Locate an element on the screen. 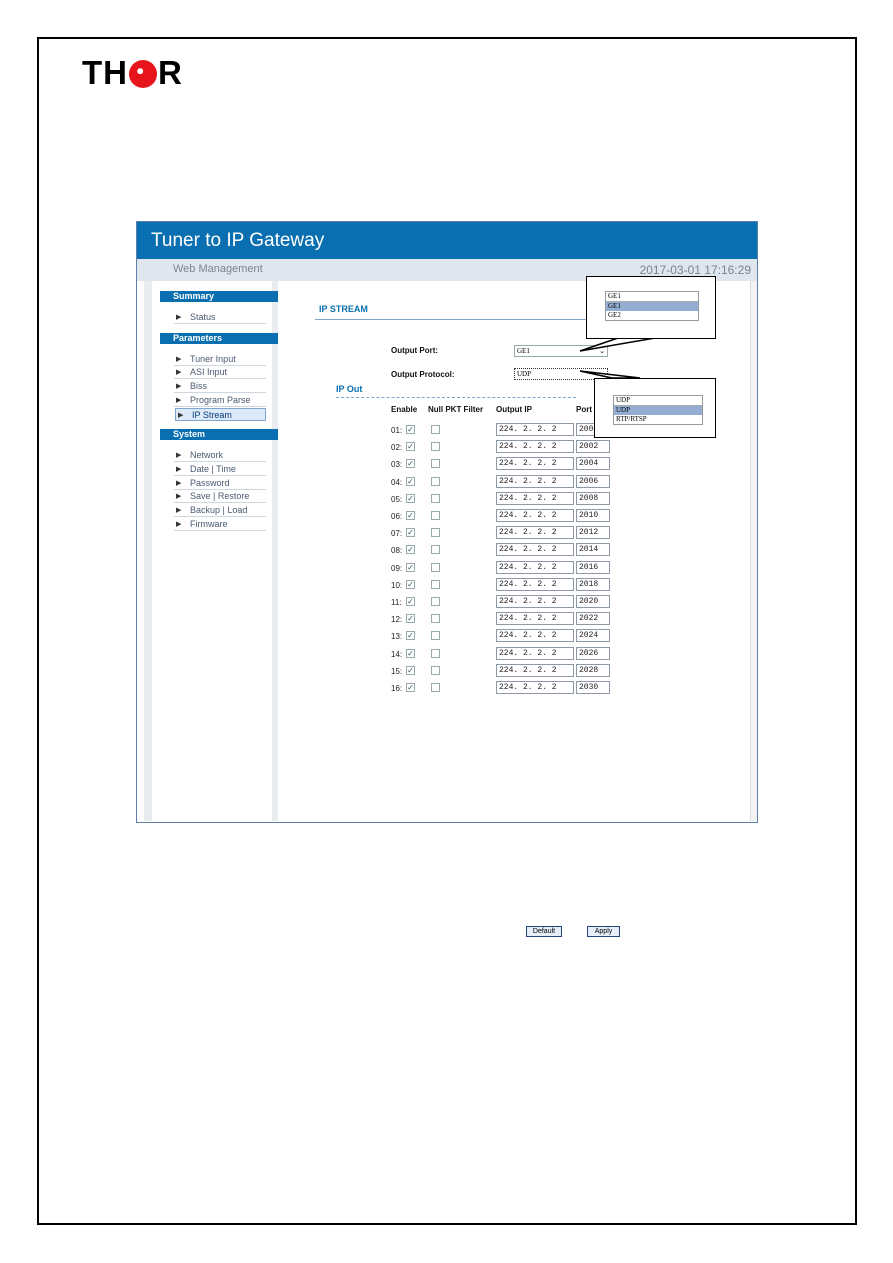  protocol-dropdown-callout: UDP UDP RTP/RTSP is located at coordinates (655, 408).